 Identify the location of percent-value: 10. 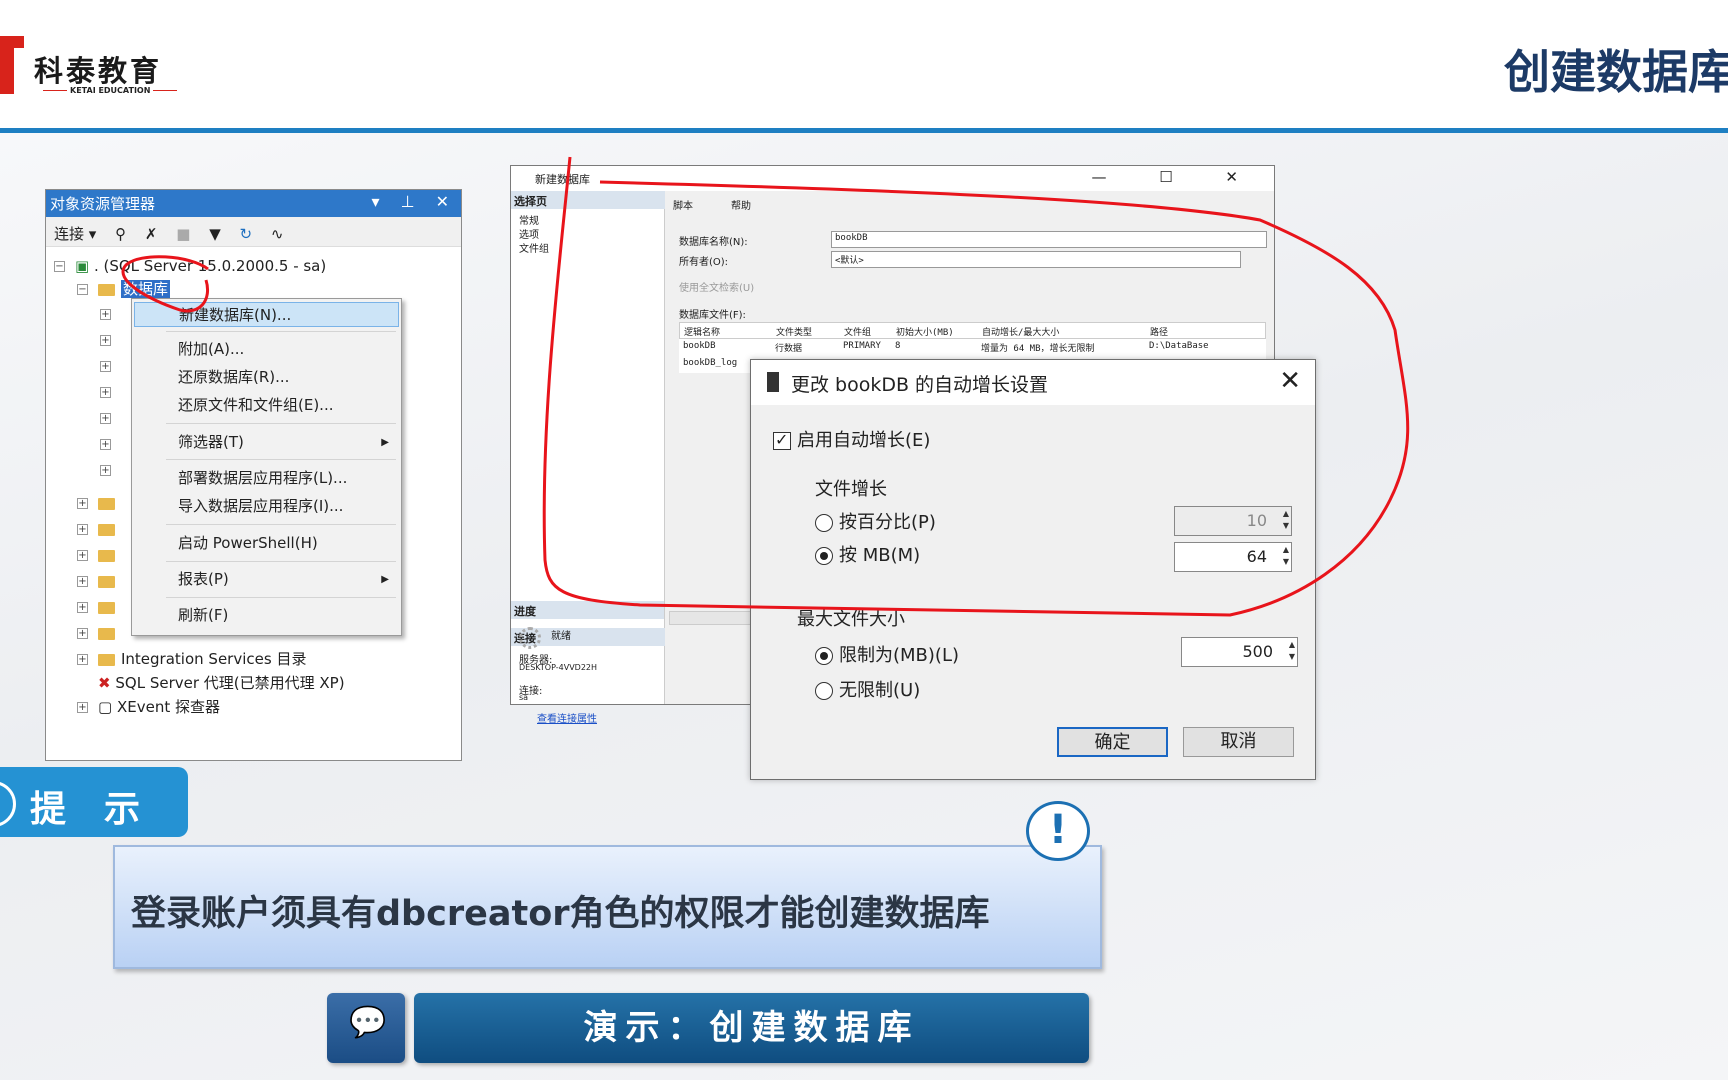
(1256, 520).